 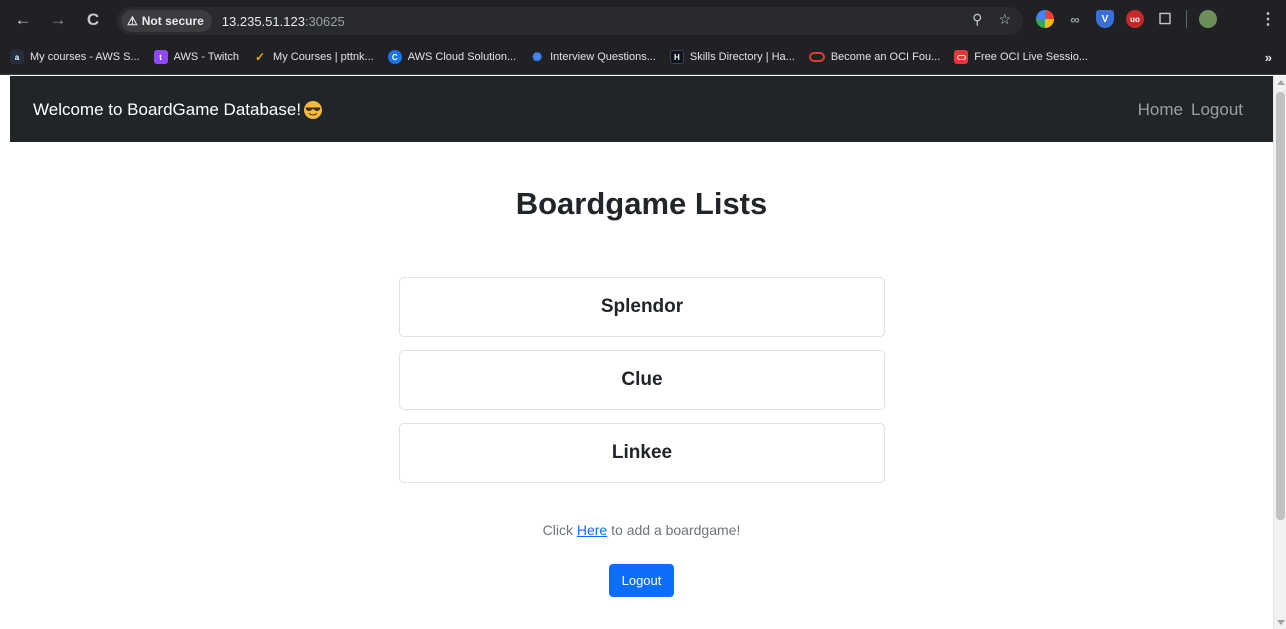 What do you see at coordinates (1268, 57) in the screenshot?
I see `more-bookmarks-icon: »` at bounding box center [1268, 57].